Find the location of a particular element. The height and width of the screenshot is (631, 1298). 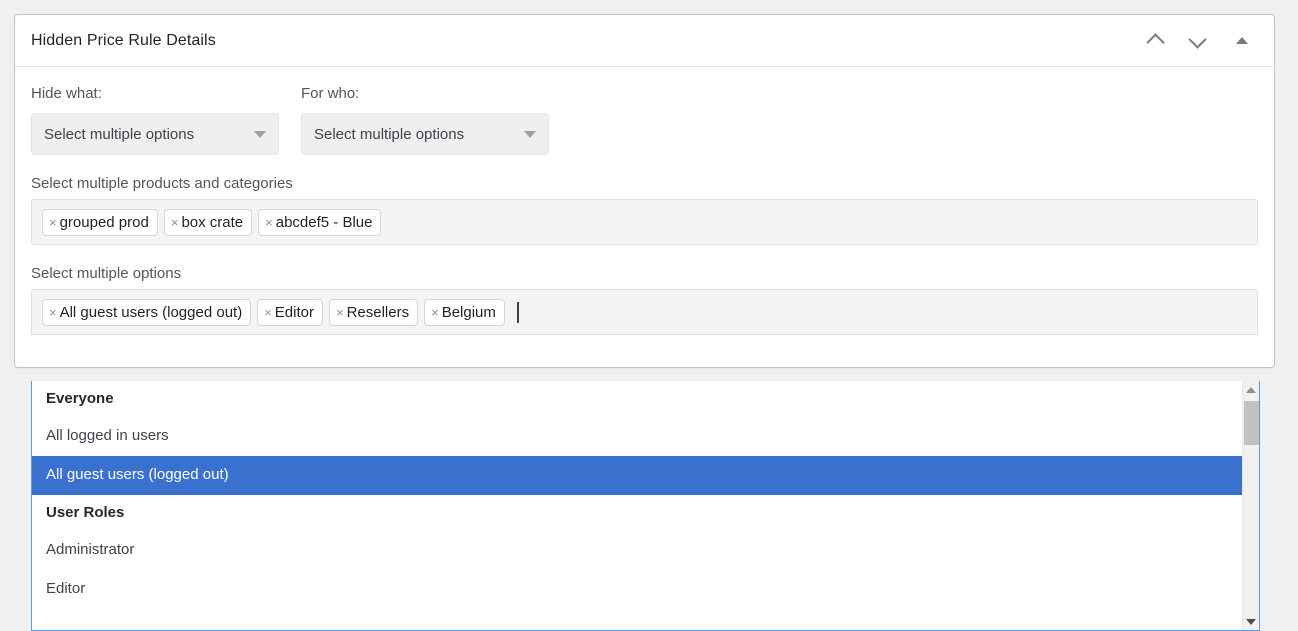

page-title: Hidden Price Rule Details is located at coordinates (123, 40).